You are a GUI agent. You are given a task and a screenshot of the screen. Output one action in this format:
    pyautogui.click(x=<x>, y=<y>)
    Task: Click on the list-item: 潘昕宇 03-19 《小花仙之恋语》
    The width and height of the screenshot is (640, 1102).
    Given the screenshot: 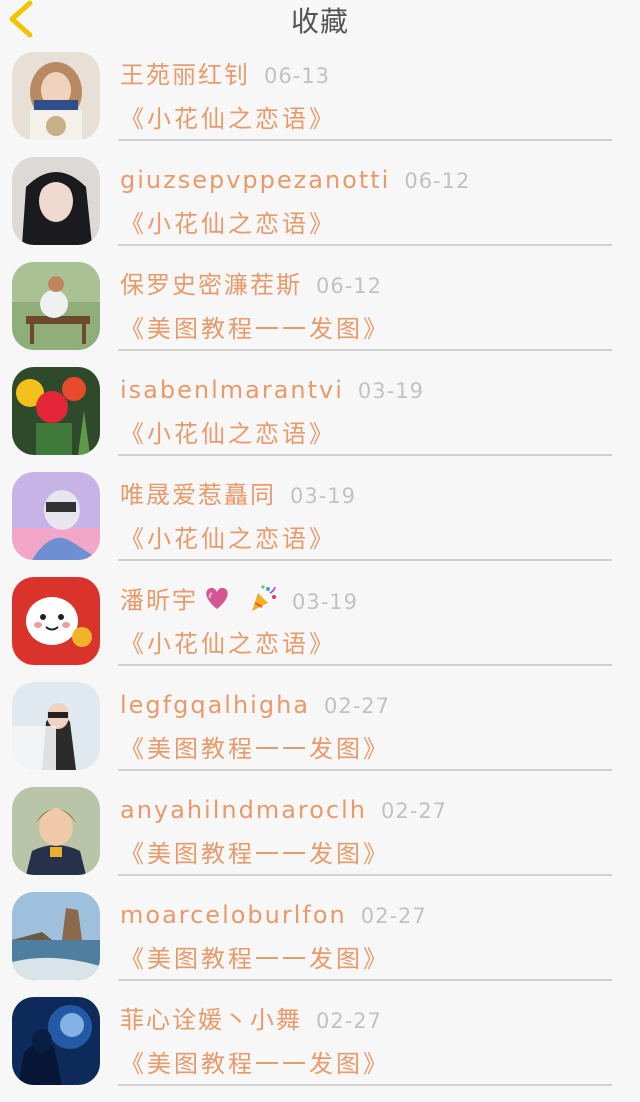 What is the action you would take?
    pyautogui.click(x=320, y=621)
    